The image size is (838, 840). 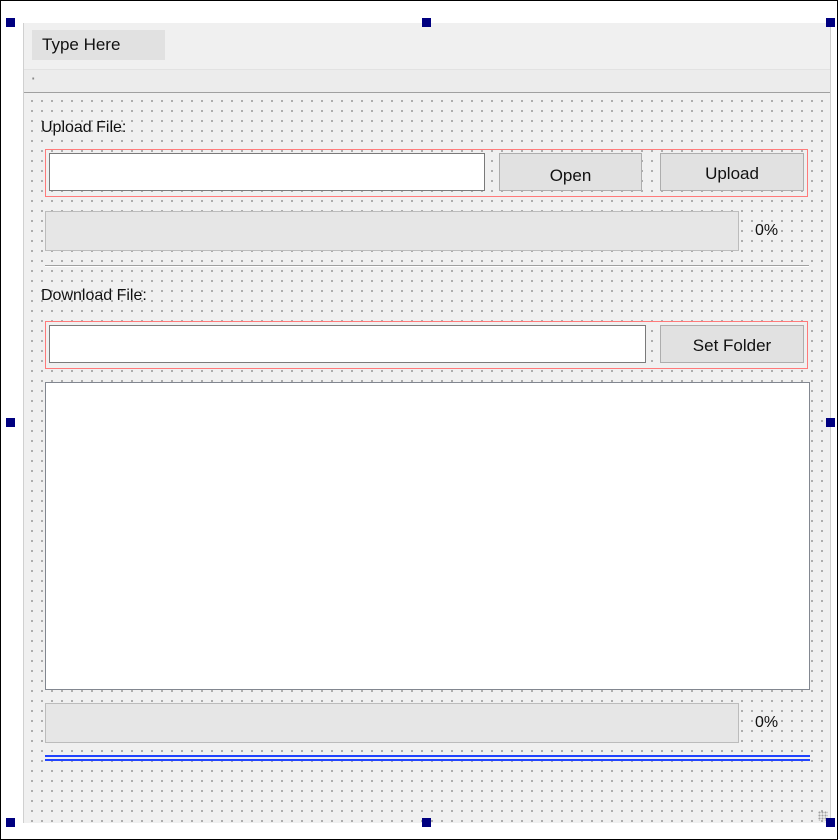 I want to click on section-divider, so click(x=427, y=266).